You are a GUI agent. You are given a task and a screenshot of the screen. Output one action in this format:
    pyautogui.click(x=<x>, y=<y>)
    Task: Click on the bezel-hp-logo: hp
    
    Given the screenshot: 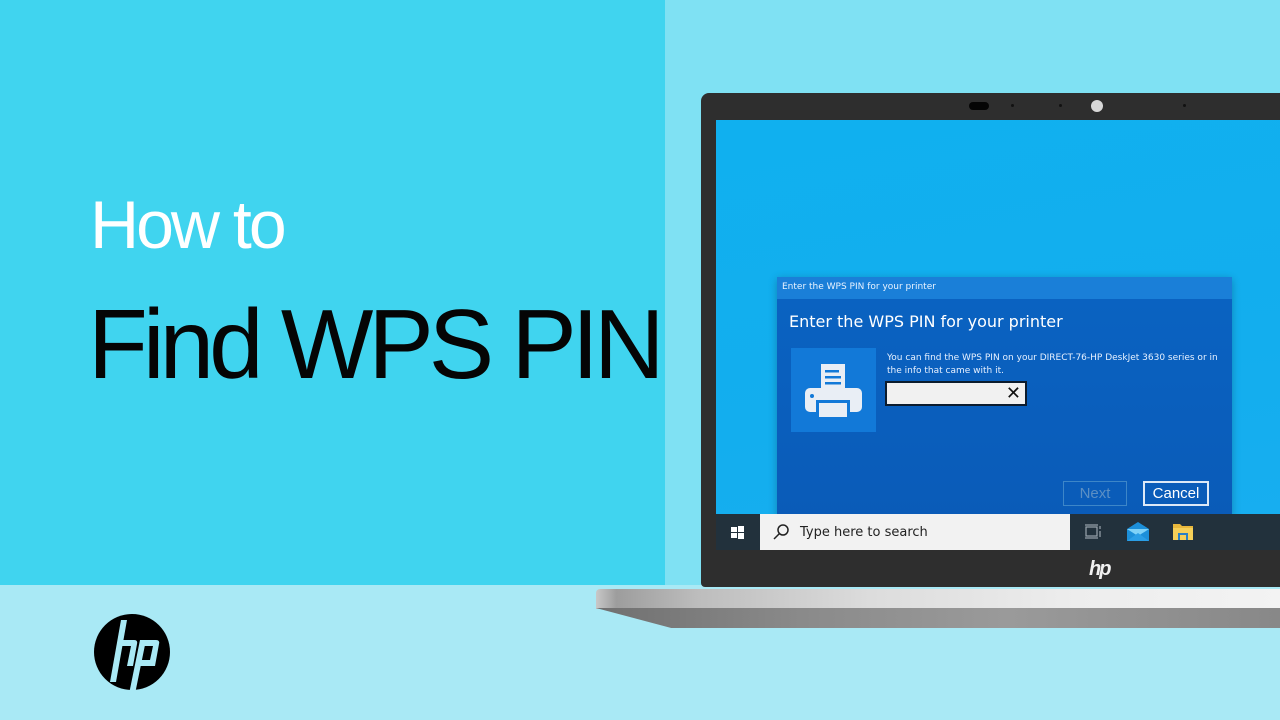 What is the action you would take?
    pyautogui.click(x=1100, y=569)
    